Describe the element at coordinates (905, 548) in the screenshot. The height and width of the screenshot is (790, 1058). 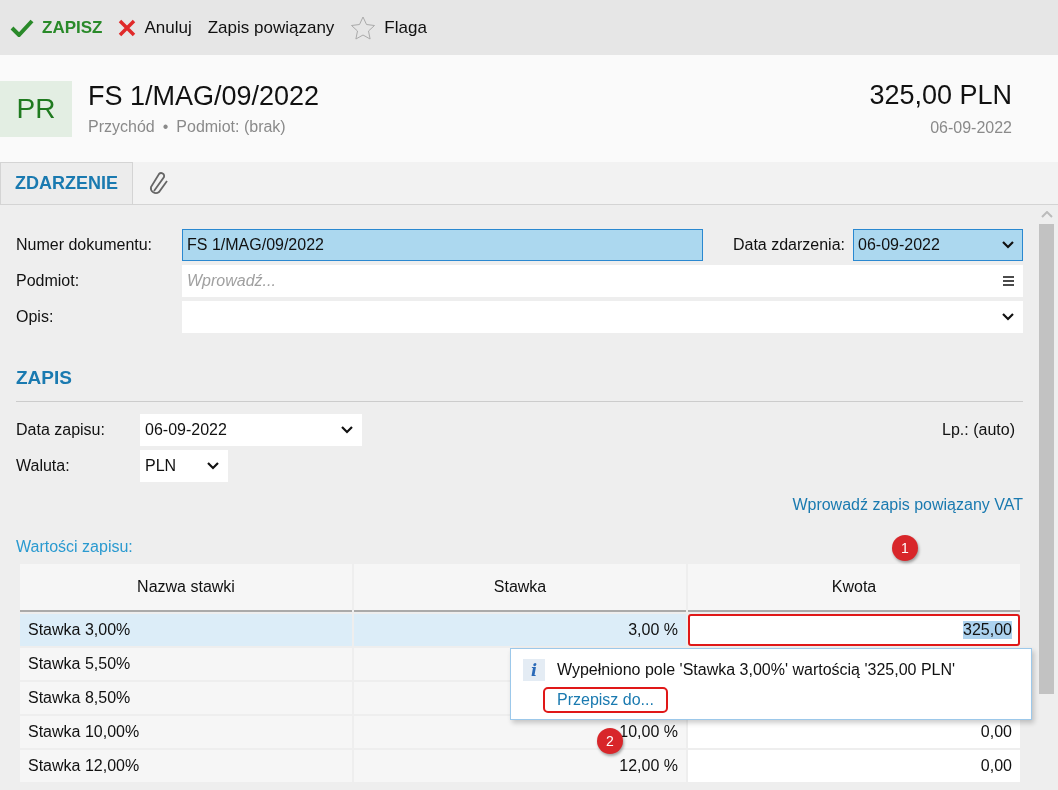
I see `step-marker: 1` at that location.